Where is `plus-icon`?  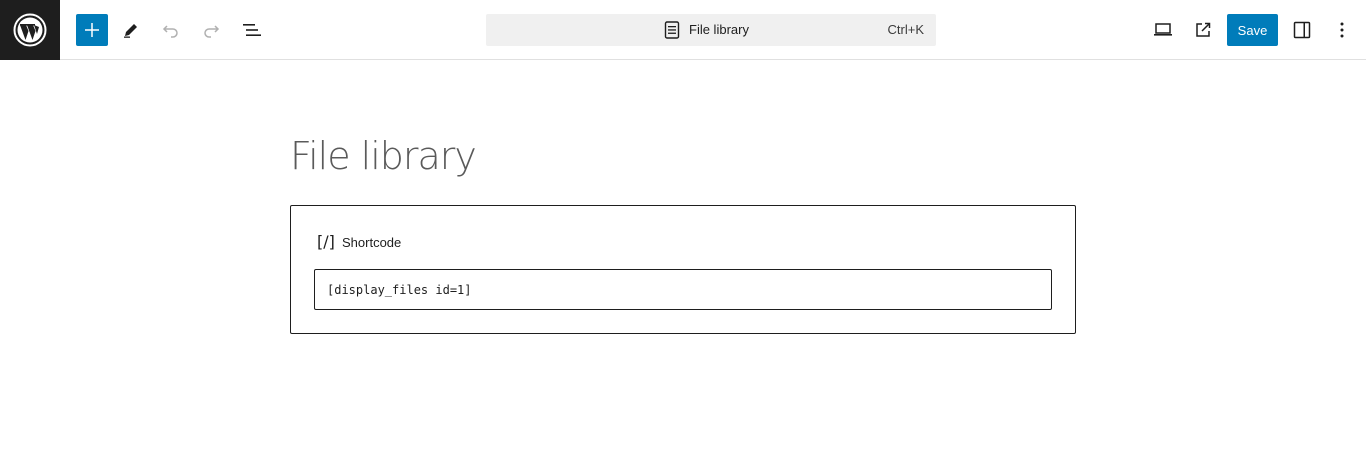
plus-icon is located at coordinates (92, 30).